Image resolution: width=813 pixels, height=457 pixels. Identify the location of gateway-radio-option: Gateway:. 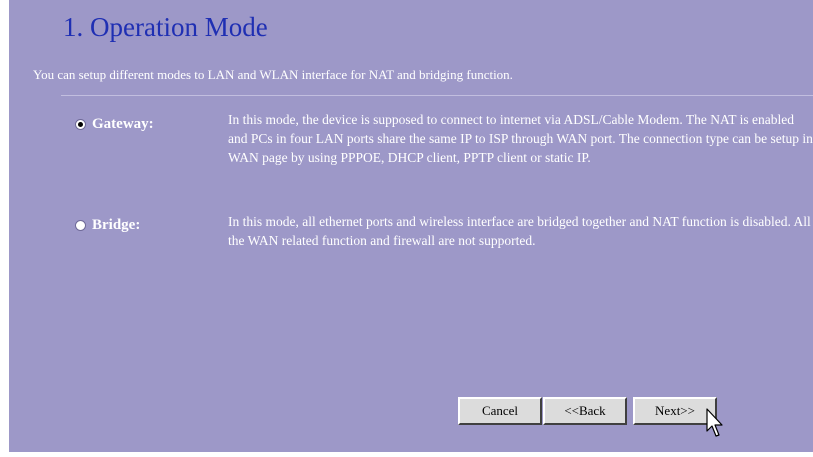
(114, 124).